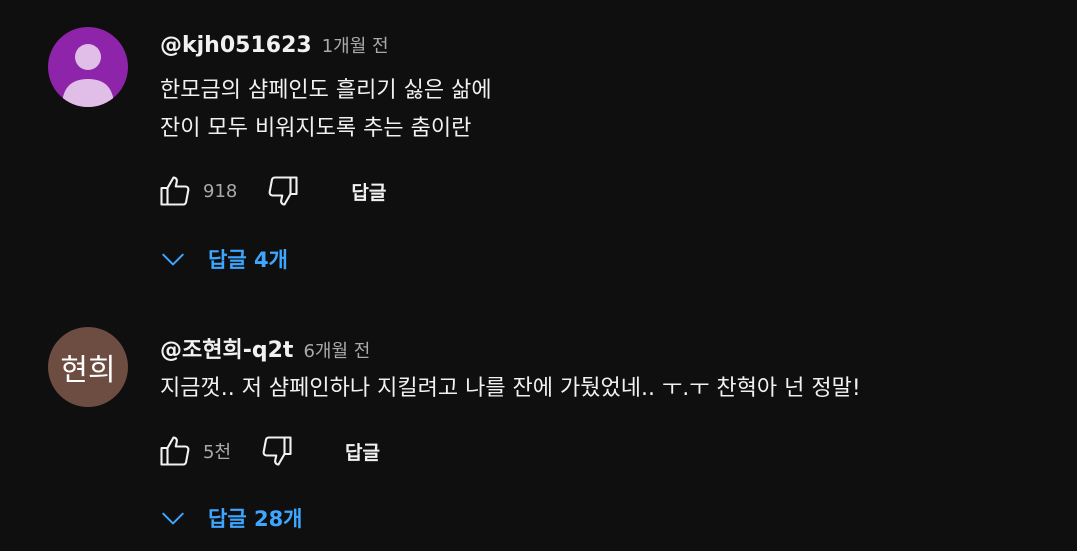  Describe the element at coordinates (220, 191) in the screenshot. I see `like-count: 918` at that location.